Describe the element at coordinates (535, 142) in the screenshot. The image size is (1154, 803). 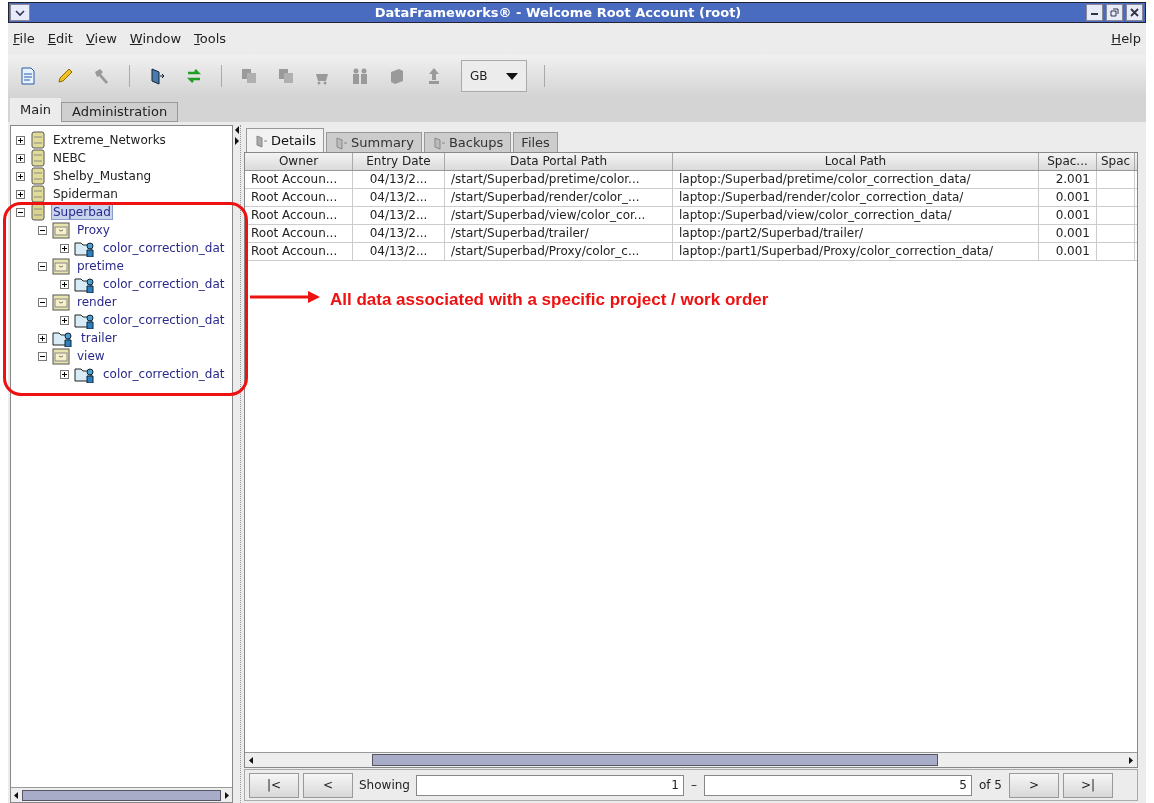
I see `tab: Files` at that location.